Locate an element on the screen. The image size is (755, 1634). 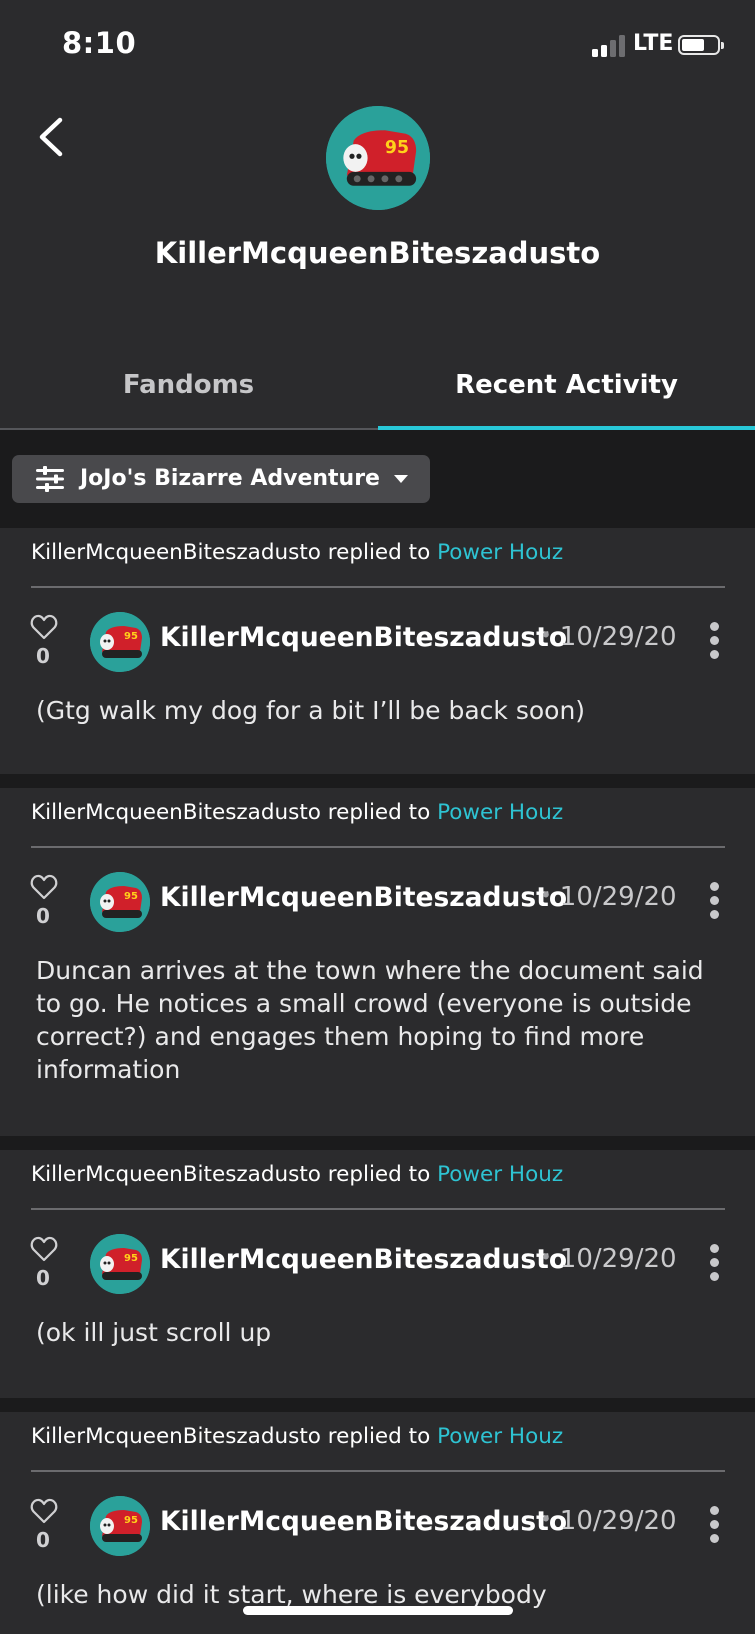
filter-label: JoJo's Bizarre Adventure is located at coordinates (230, 478).